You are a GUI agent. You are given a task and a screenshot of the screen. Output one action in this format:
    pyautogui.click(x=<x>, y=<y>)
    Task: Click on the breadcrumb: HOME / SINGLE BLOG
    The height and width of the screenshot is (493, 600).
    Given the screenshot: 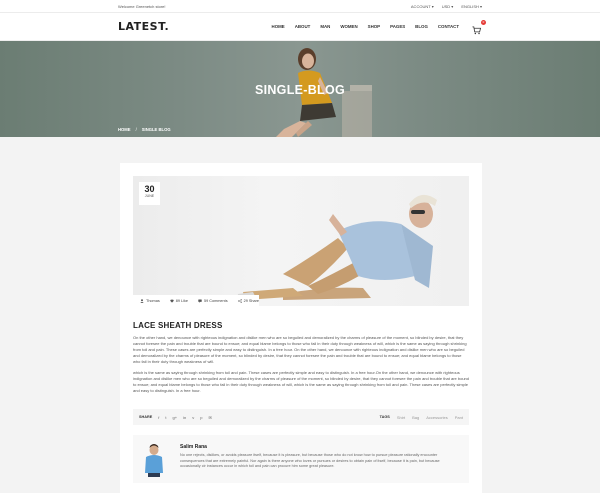 What is the action you would take?
    pyautogui.click(x=144, y=129)
    